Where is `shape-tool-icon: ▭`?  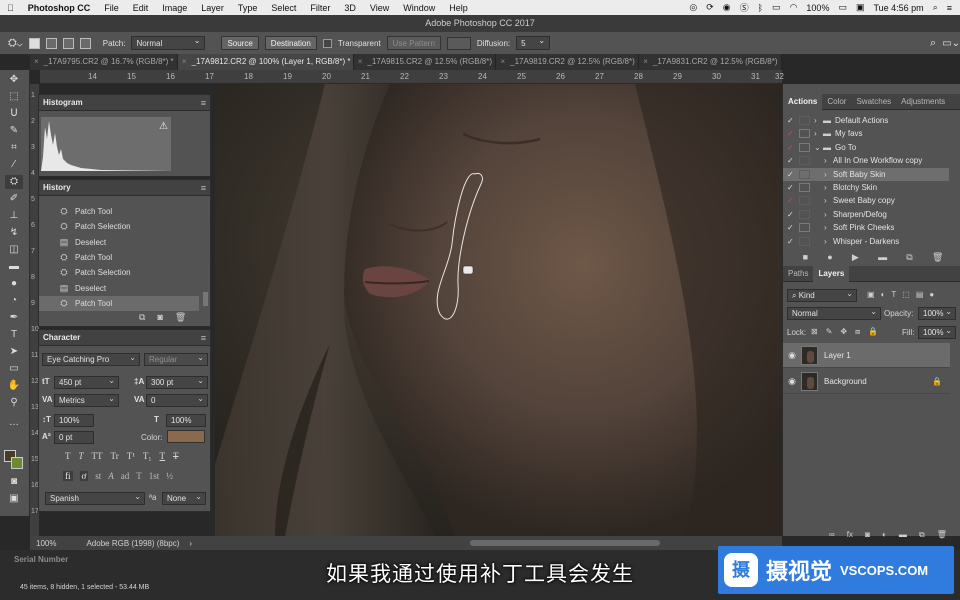
shape-tool-icon: ▭ is located at coordinates (14, 369).